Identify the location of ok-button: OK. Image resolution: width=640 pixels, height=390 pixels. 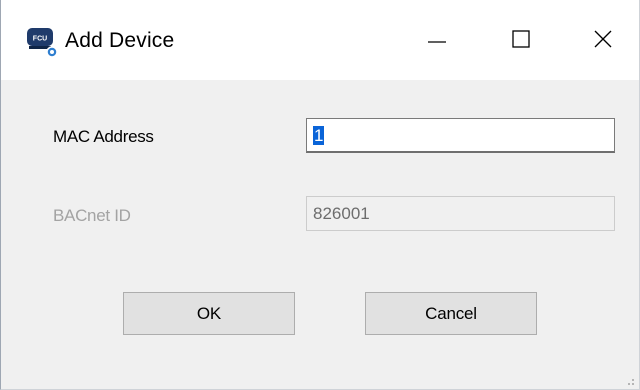
(209, 313).